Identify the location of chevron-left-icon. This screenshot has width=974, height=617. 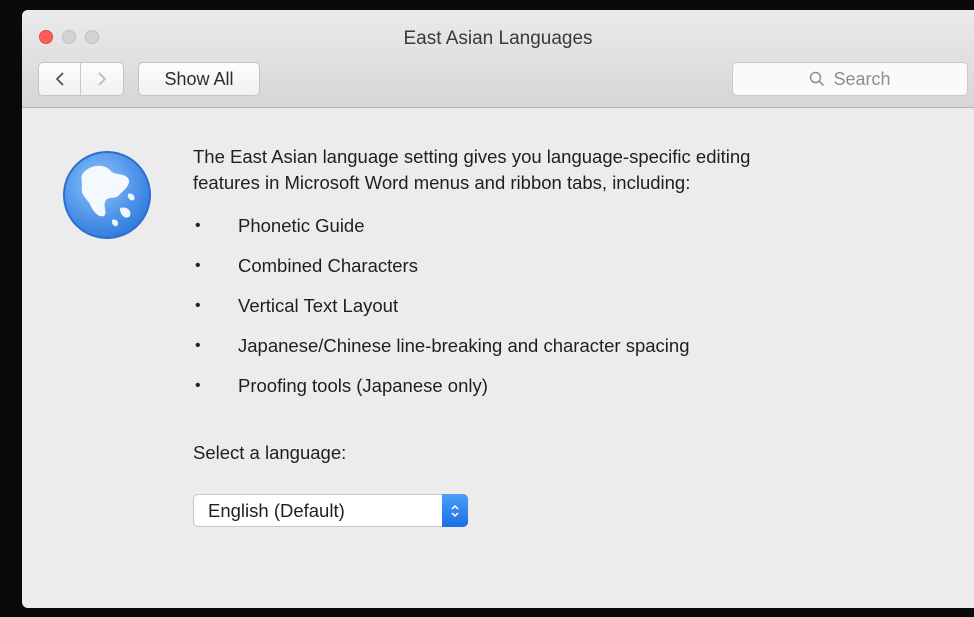
(59, 79).